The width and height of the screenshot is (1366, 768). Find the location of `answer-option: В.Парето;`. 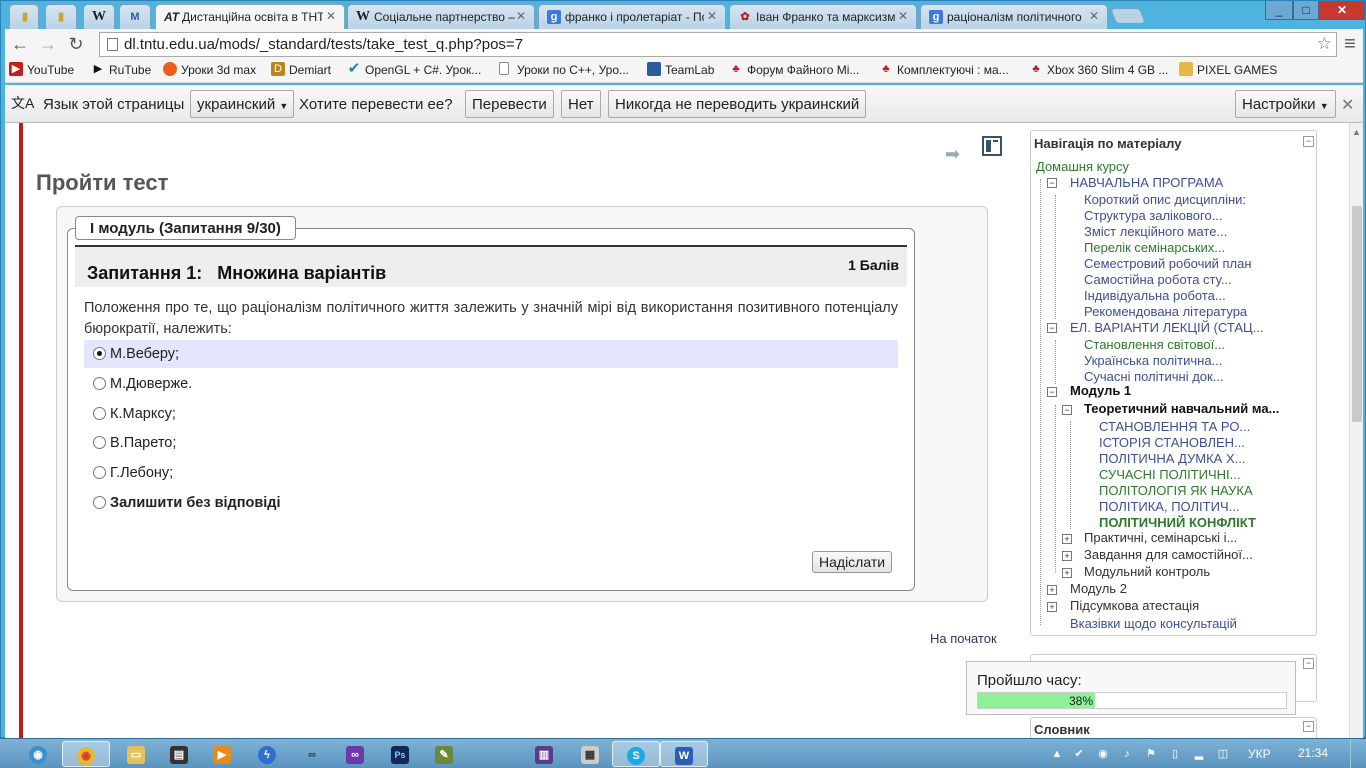

answer-option: В.Парето; is located at coordinates (491, 443).